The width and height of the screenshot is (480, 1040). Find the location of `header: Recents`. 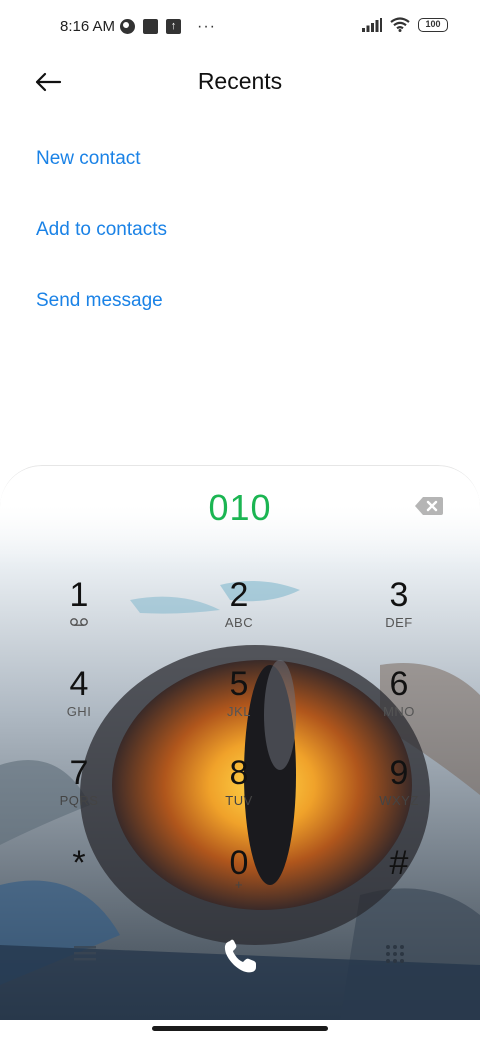

header: Recents is located at coordinates (240, 82).